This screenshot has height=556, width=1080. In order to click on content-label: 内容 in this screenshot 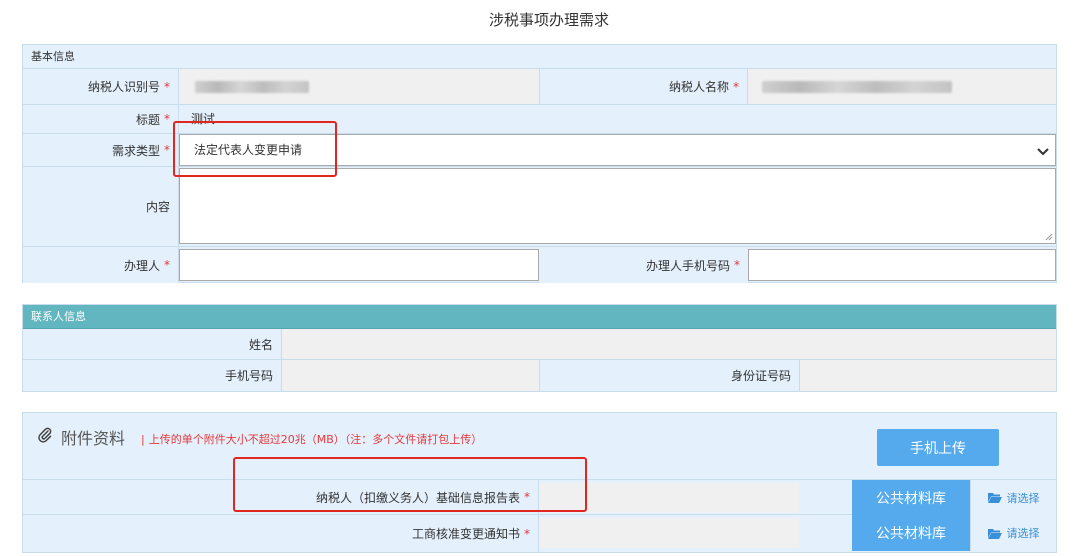, I will do `click(101, 206)`.